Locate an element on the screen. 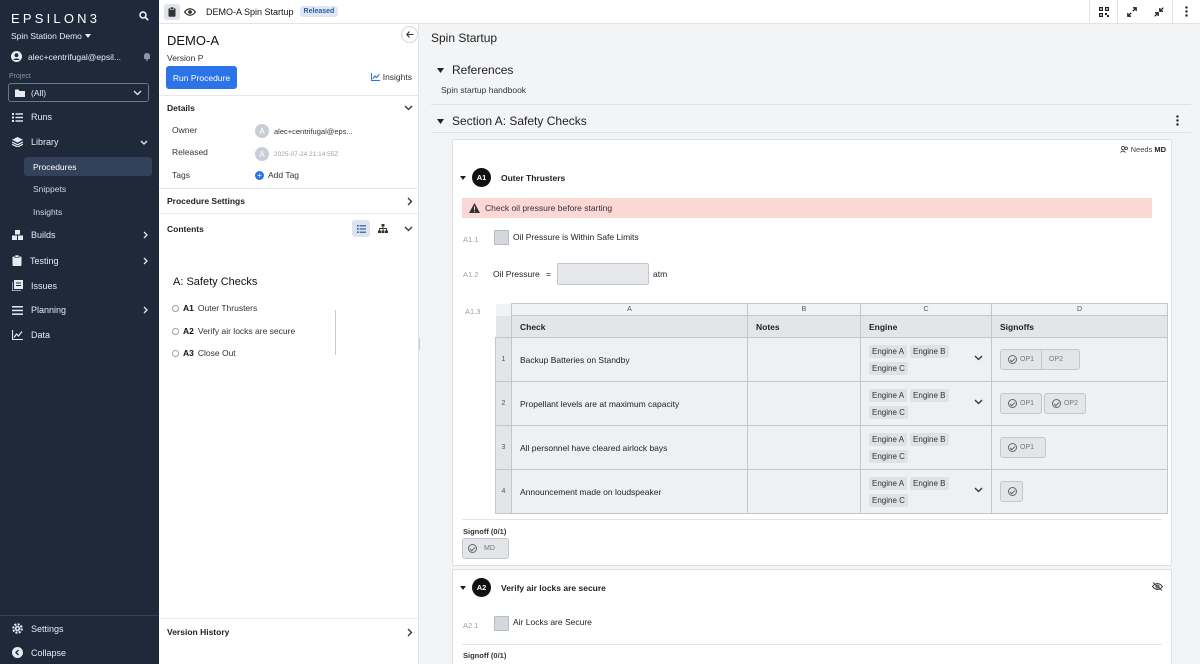 This screenshot has height=664, width=1200. clipboard-icon is located at coordinates (17, 260).